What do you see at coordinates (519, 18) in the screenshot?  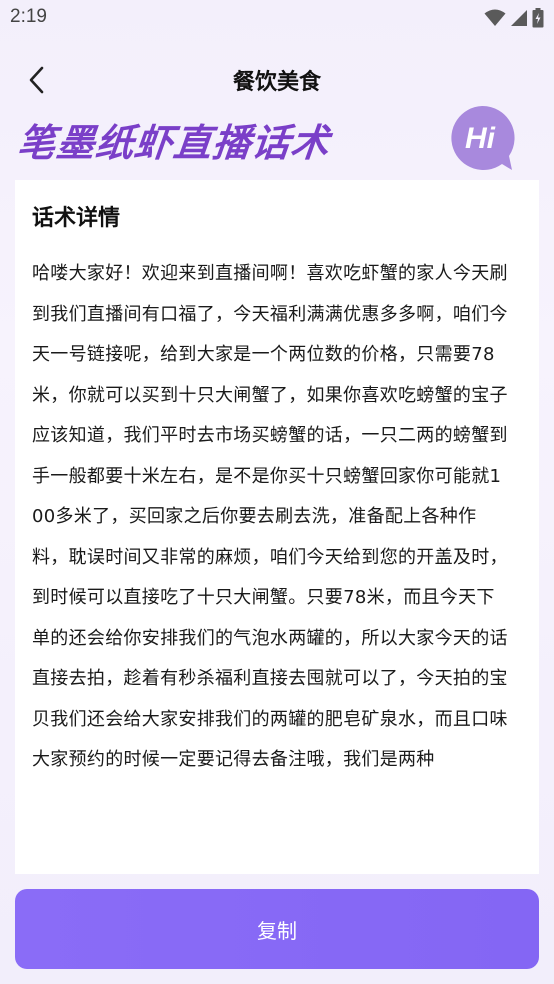 I see `signal-icon` at bounding box center [519, 18].